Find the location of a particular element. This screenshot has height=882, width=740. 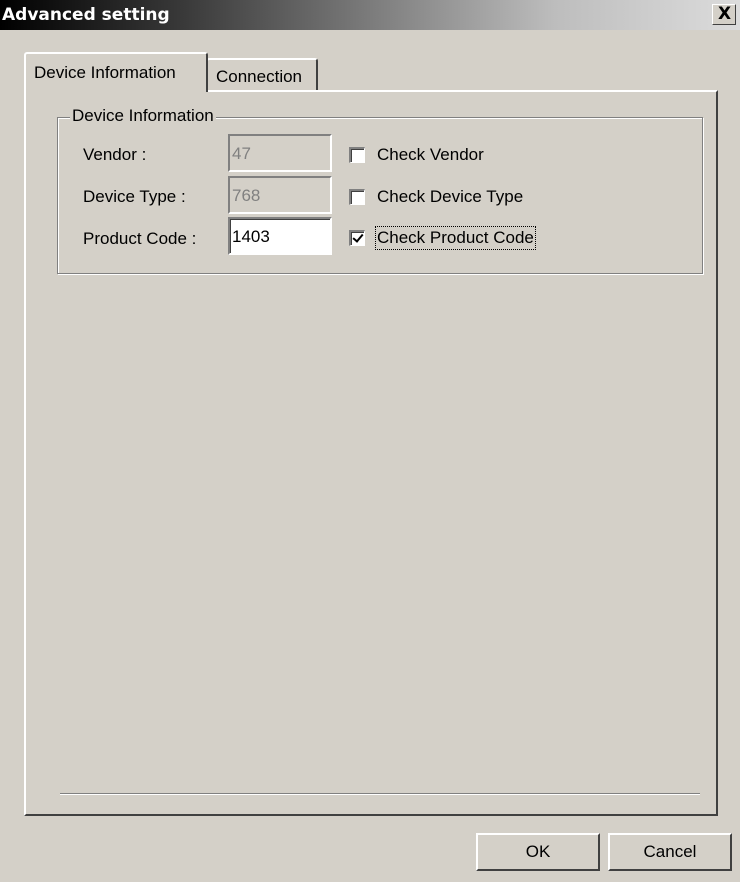

product-code-field is located at coordinates (280, 236).